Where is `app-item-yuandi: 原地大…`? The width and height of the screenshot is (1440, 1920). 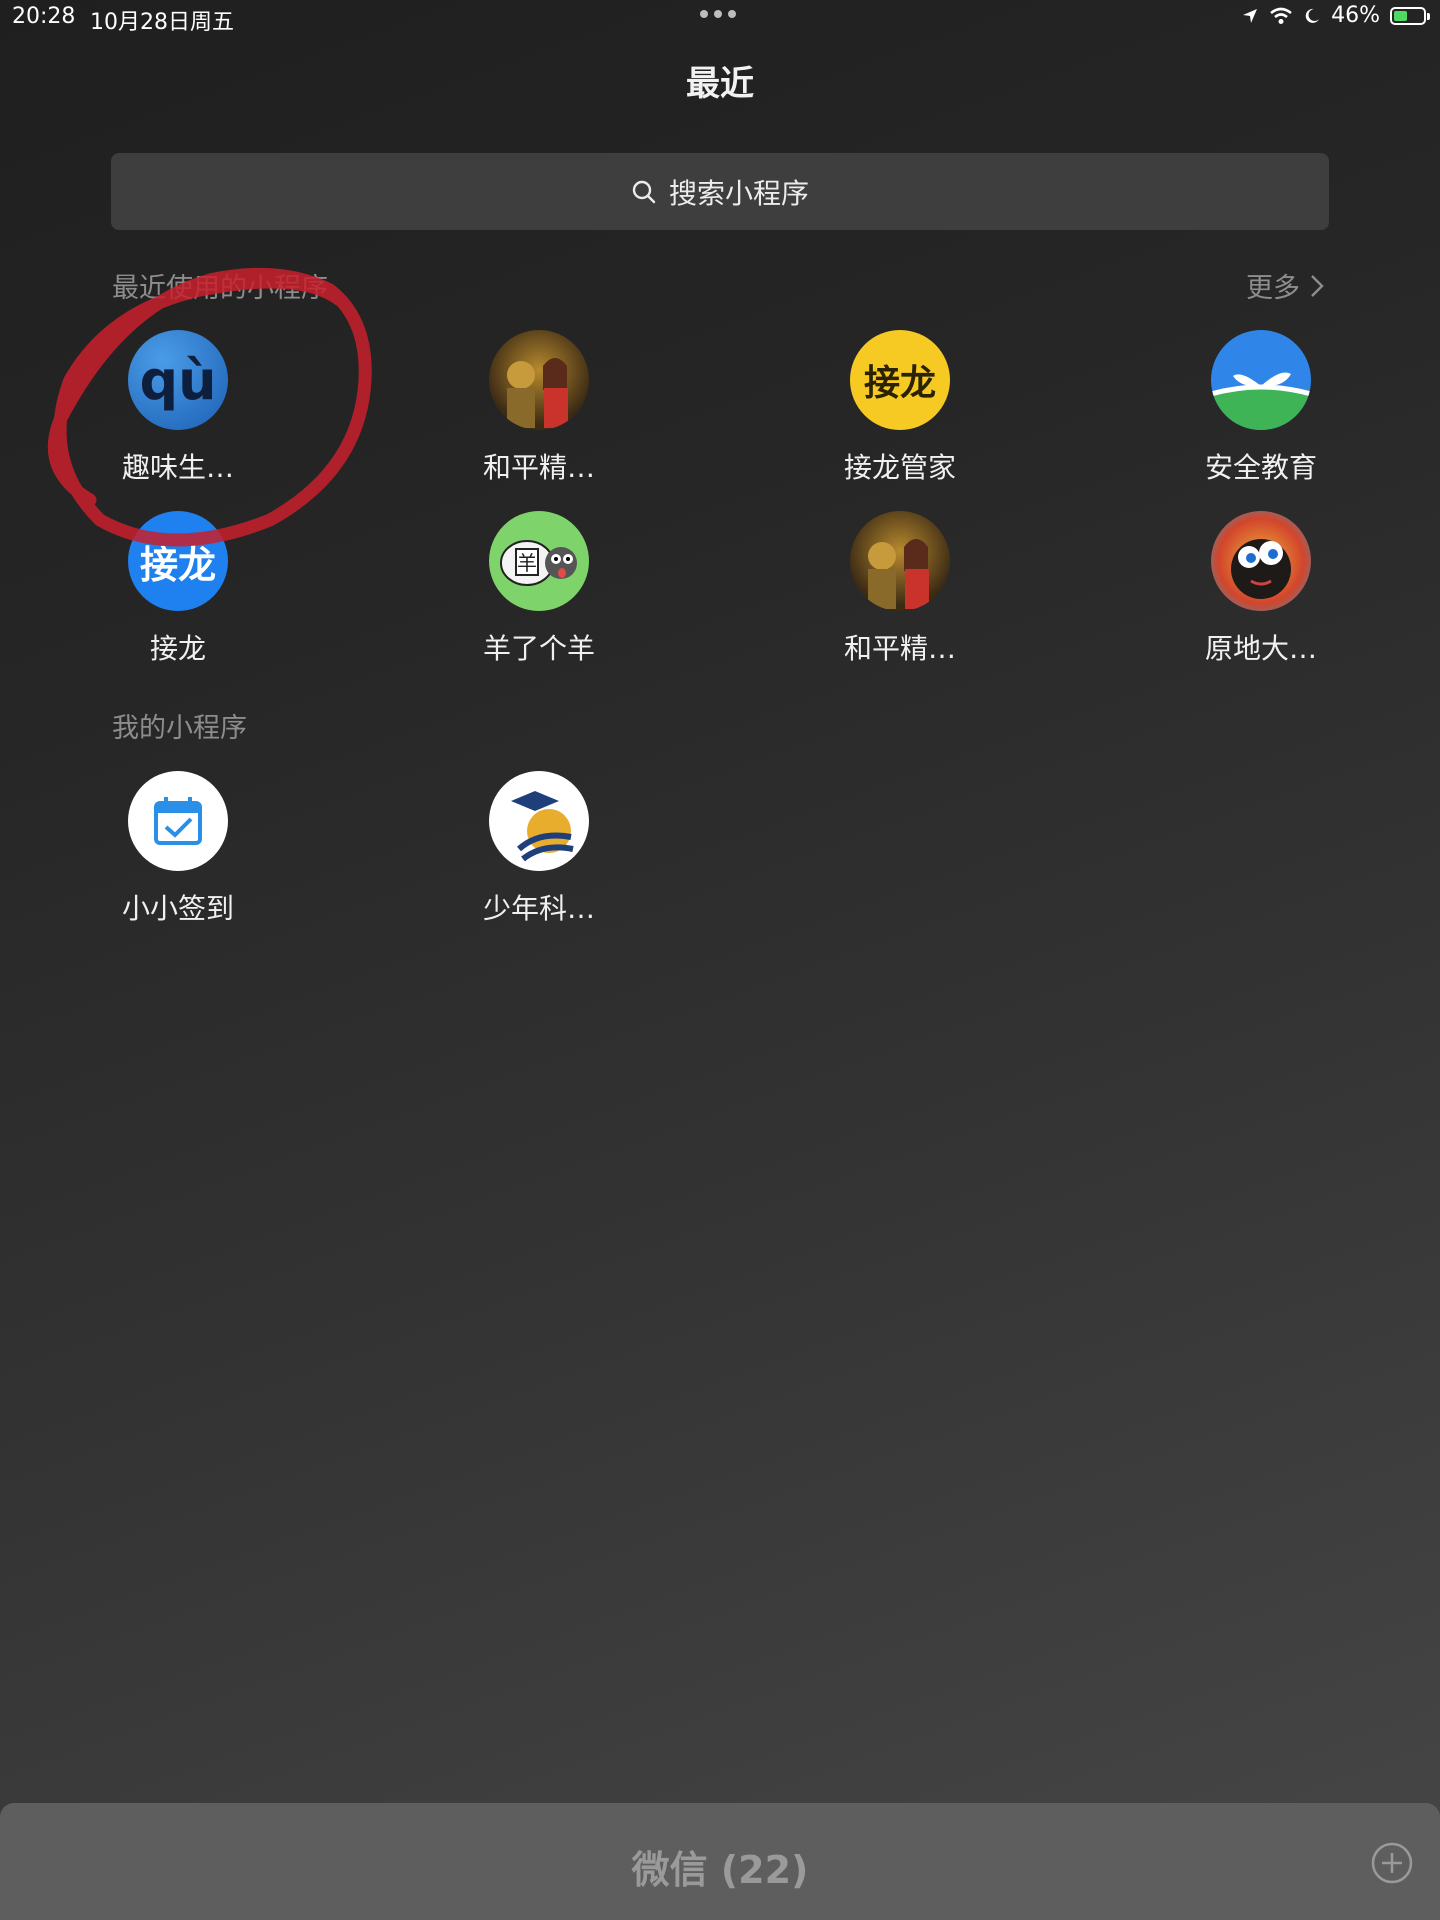
app-item-yuandi: 原地大… is located at coordinates (1261, 589).